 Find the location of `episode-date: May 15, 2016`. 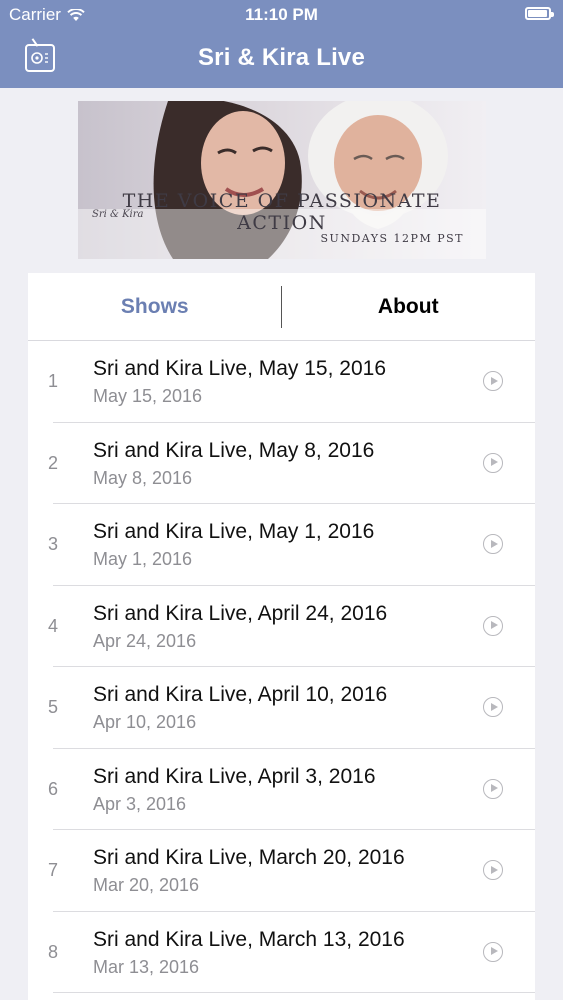

episode-date: May 15, 2016 is located at coordinates (148, 396).